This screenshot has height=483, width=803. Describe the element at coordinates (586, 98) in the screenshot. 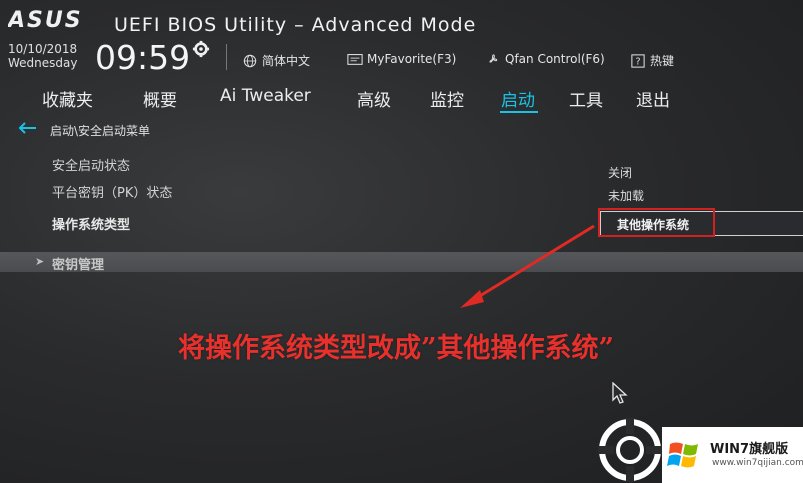

I see `tab-tool: 工具` at that location.